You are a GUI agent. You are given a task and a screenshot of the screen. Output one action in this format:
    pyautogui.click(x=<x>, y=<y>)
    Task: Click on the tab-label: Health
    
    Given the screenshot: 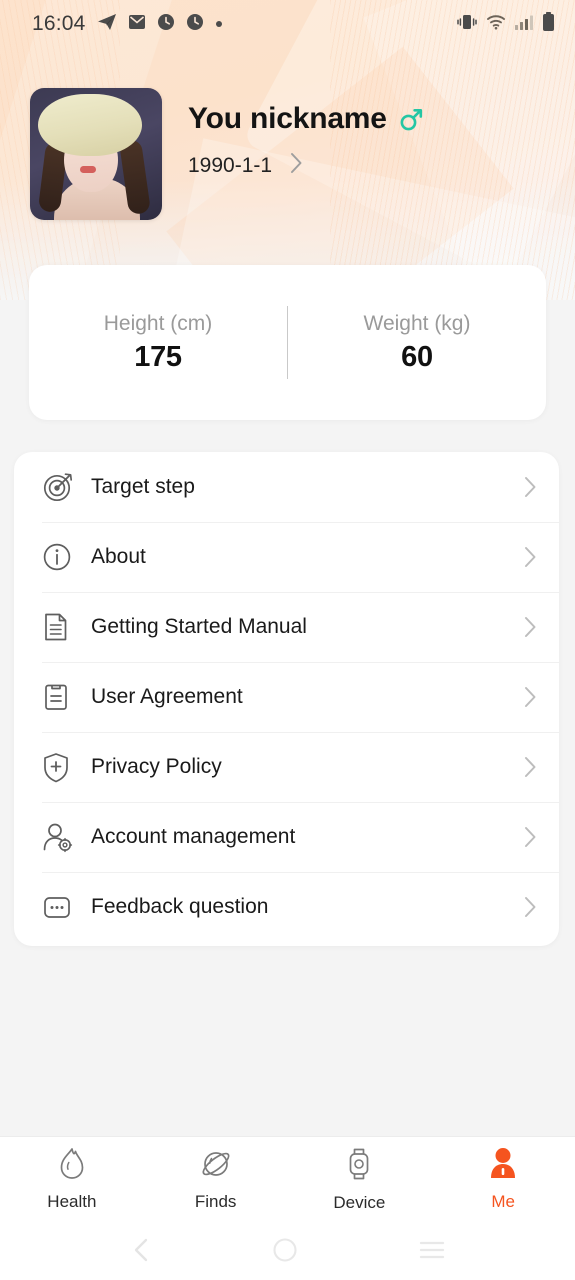 What is the action you would take?
    pyautogui.click(x=72, y=1201)
    